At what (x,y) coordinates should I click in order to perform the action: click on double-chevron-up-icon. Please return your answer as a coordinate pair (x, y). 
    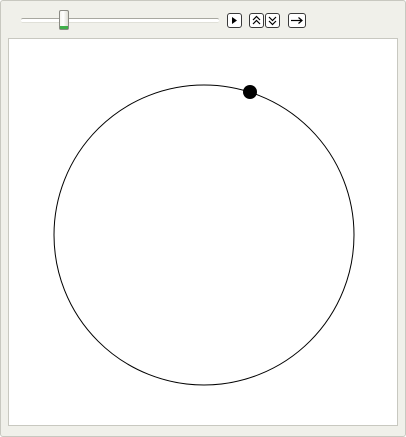
    Looking at the image, I should click on (256, 20).